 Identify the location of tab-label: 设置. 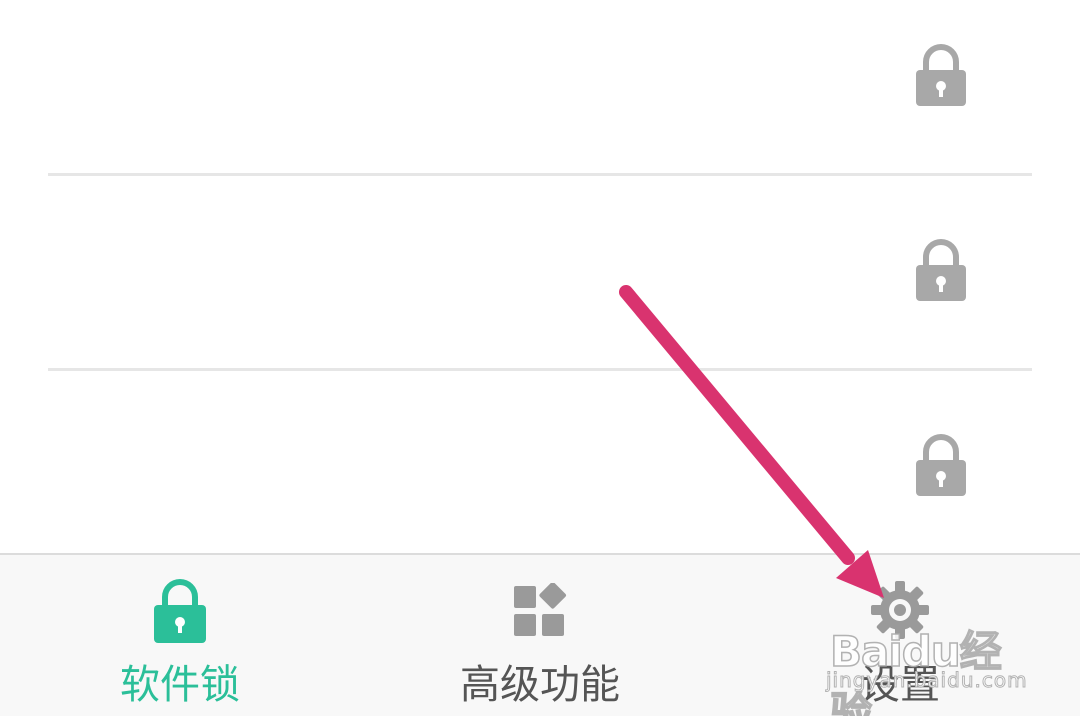
(900, 685).